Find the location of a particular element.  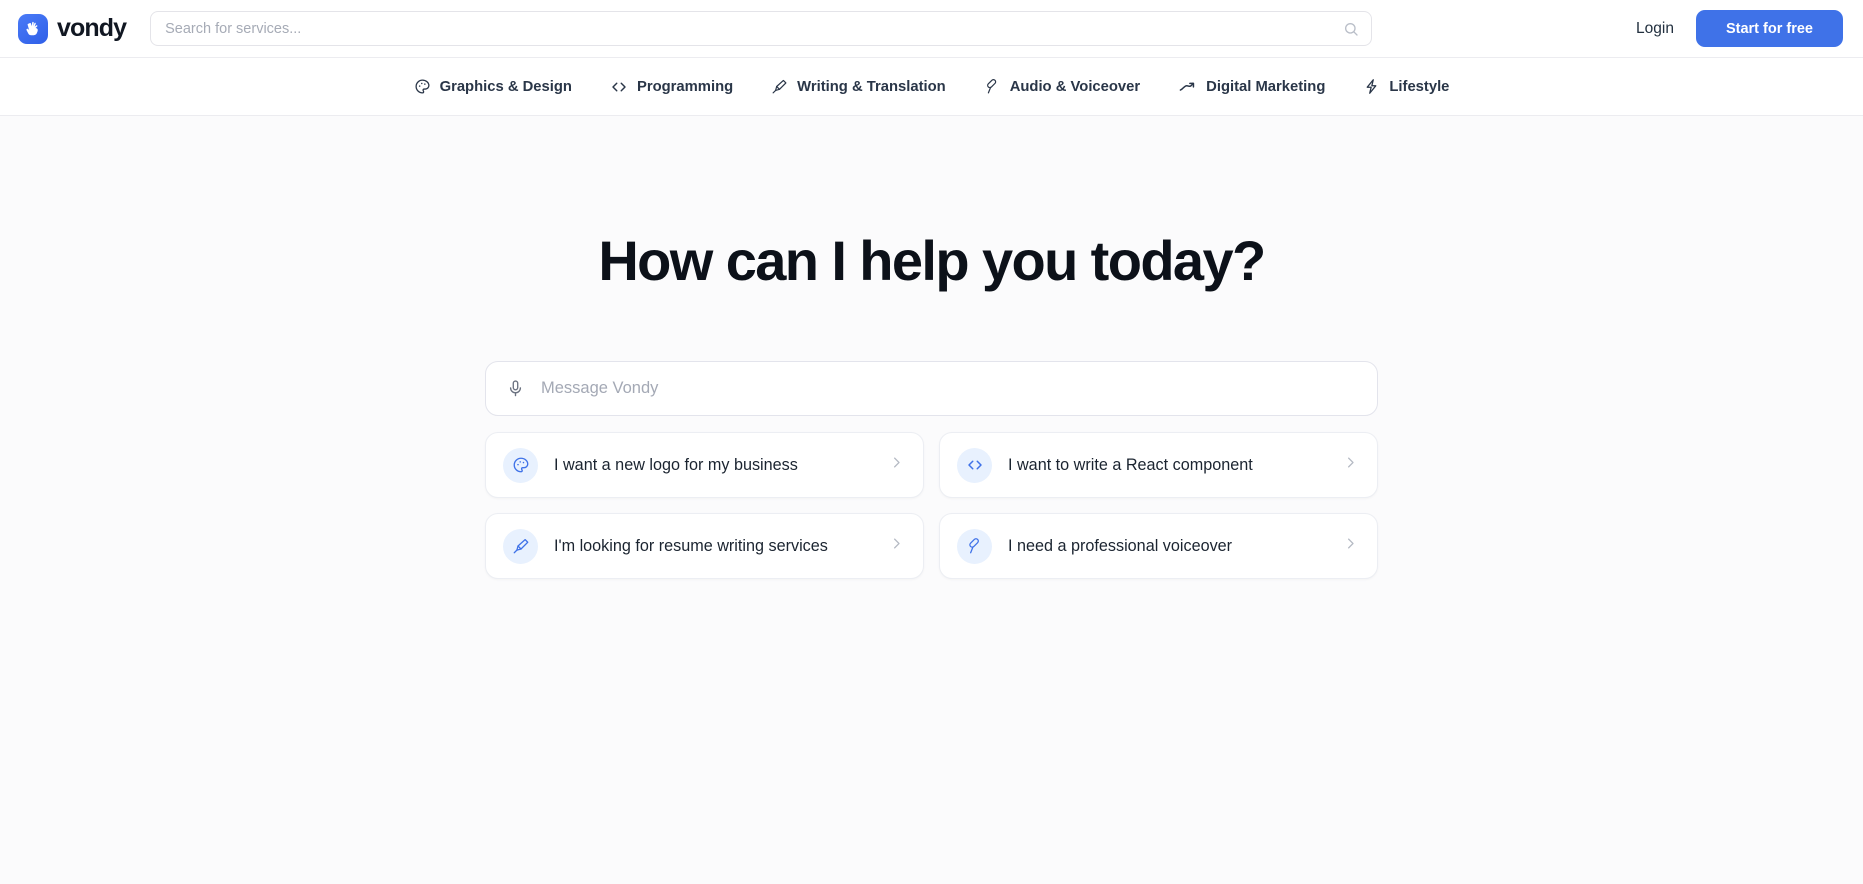

top-header: vondy Login Start for free is located at coordinates (931, 29).